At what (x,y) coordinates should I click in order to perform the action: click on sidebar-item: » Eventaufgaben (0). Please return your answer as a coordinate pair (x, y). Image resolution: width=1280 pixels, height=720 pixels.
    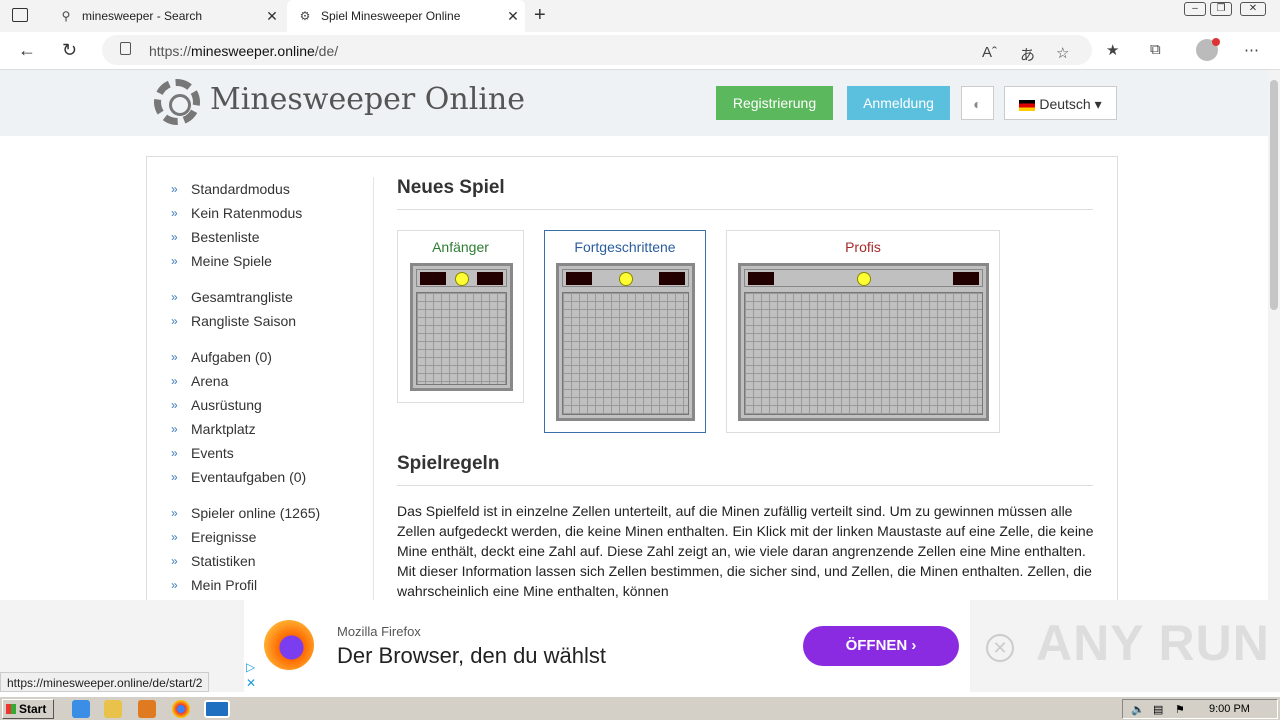
    Looking at the image, I should click on (266, 477).